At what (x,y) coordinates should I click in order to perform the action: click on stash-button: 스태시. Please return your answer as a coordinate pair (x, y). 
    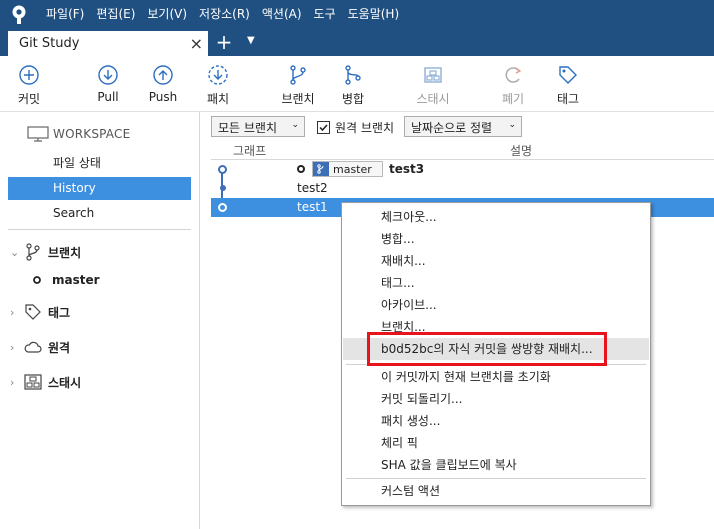
    Looking at the image, I should click on (433, 85).